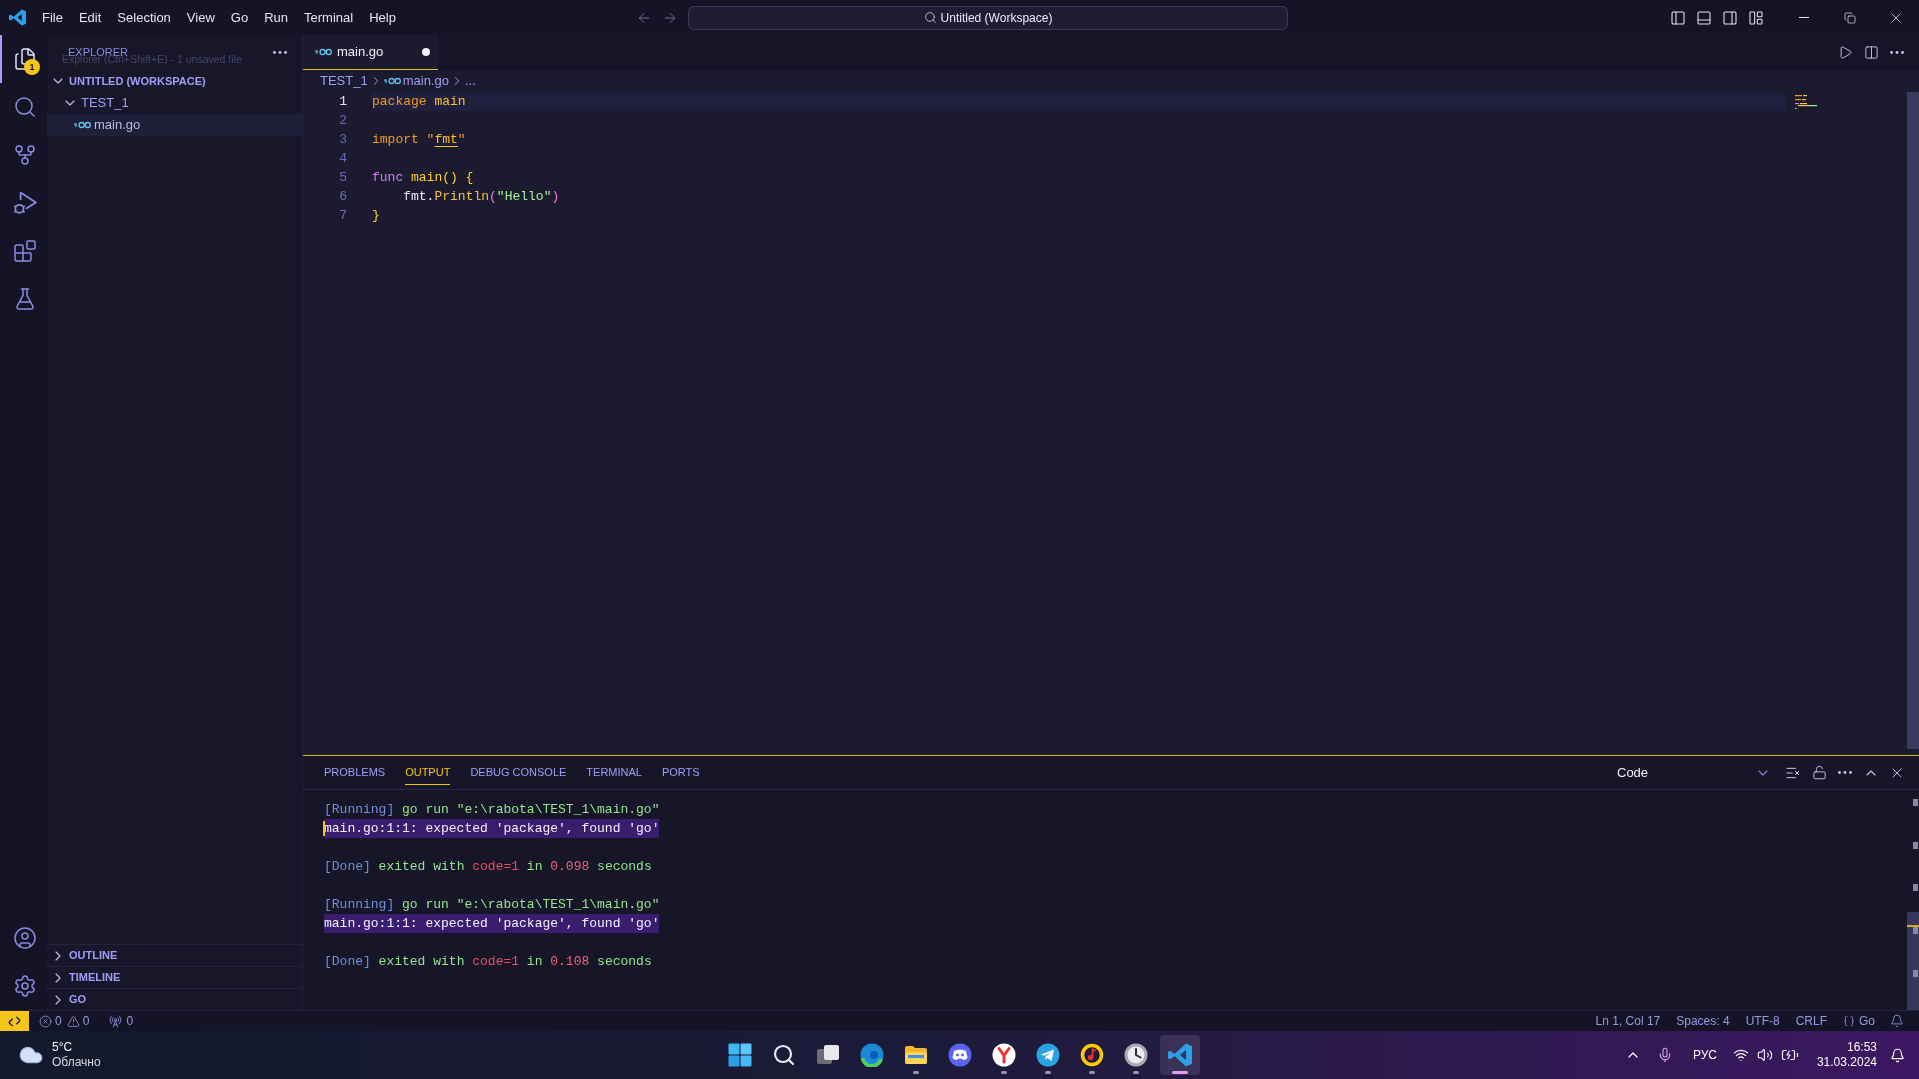  I want to click on explorer-entry: main.go, so click(174, 125).